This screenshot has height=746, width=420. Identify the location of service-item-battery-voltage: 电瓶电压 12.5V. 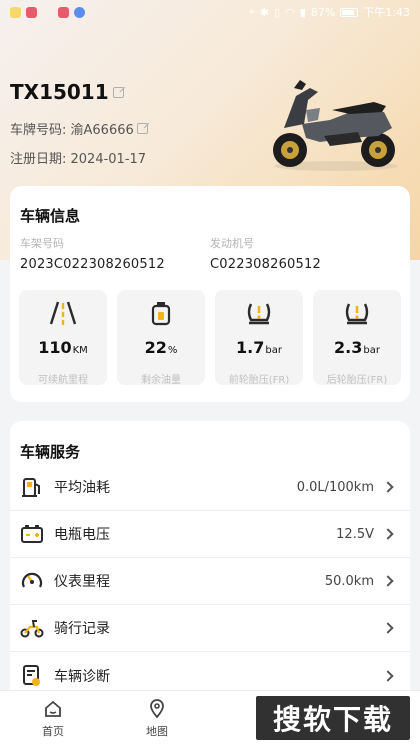
(210, 534).